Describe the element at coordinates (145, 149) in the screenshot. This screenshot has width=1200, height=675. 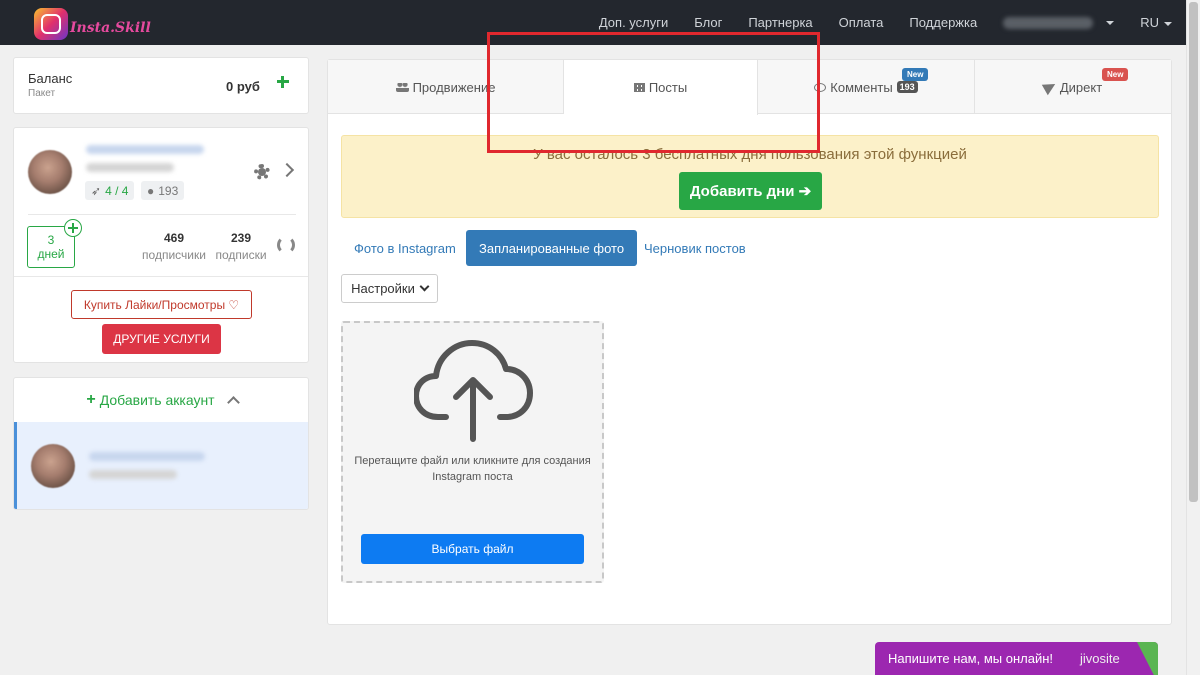
I see `profile-name-blurred` at that location.